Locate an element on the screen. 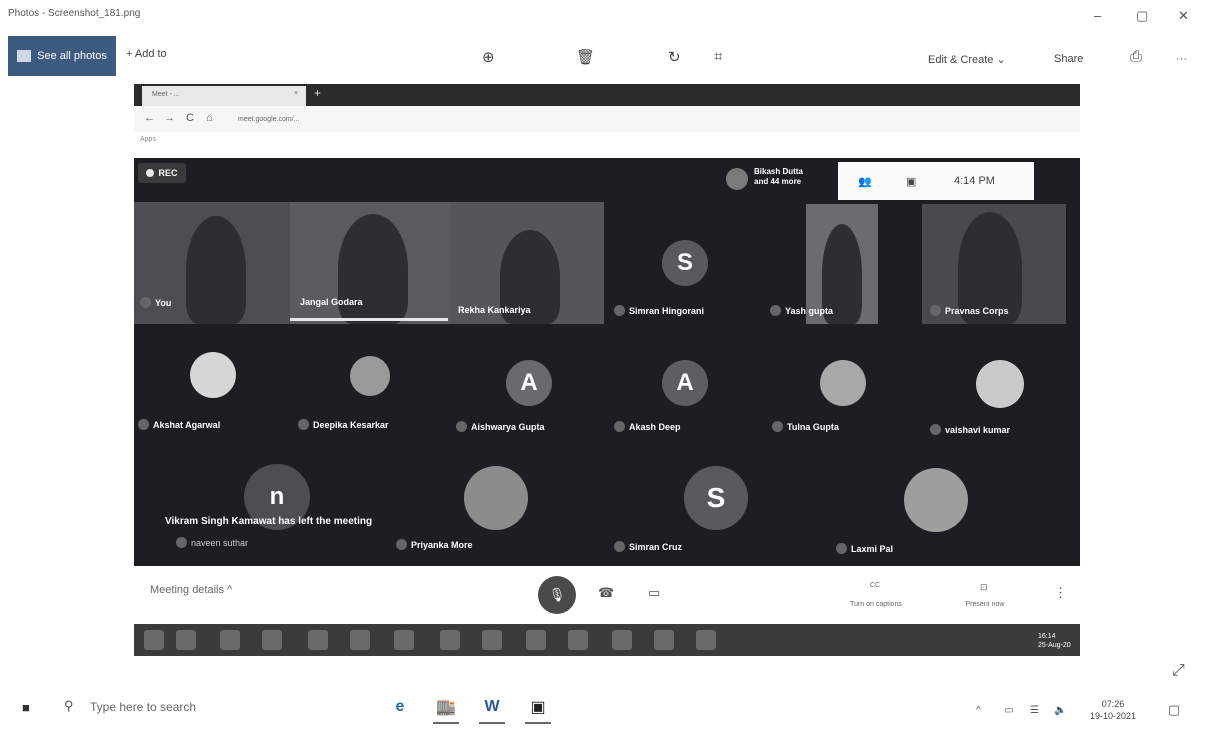 The image size is (1206, 732). recording-badge: REC is located at coordinates (162, 173).